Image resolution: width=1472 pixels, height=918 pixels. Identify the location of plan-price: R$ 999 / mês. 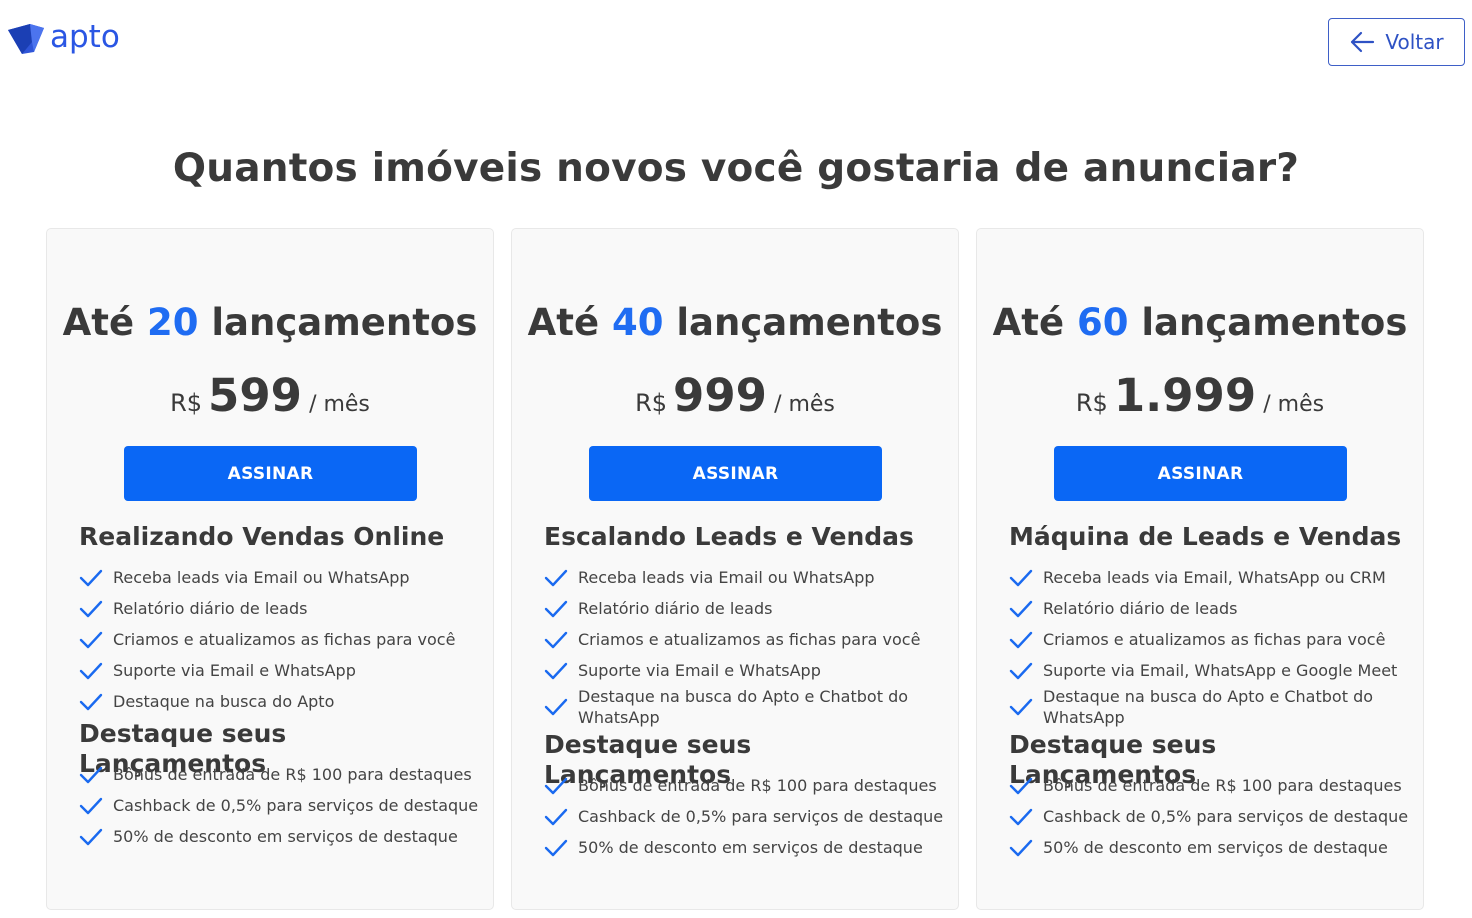
(735, 395).